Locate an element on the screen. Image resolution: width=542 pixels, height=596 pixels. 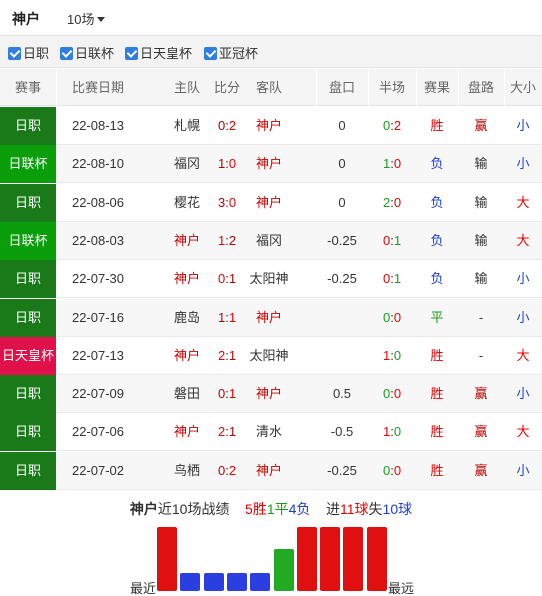
match-count-value: 10场 is located at coordinates (81, 19).